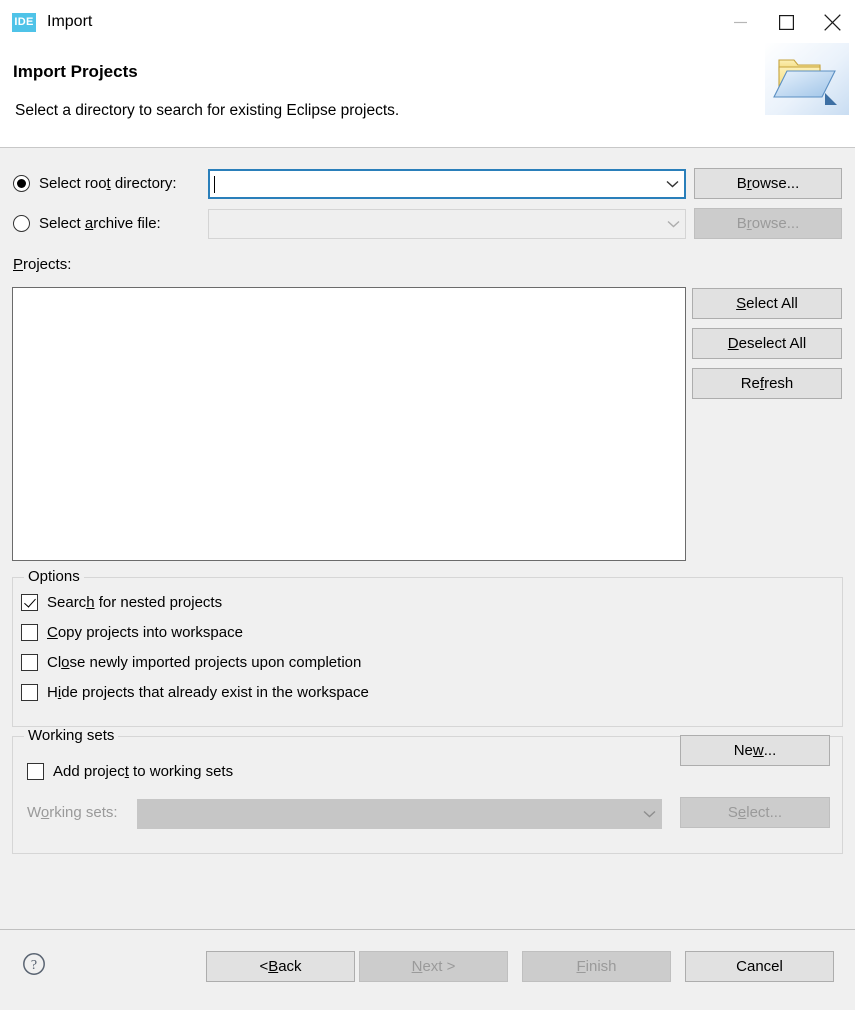  What do you see at coordinates (433, 966) in the screenshot?
I see `next-button: Next >` at bounding box center [433, 966].